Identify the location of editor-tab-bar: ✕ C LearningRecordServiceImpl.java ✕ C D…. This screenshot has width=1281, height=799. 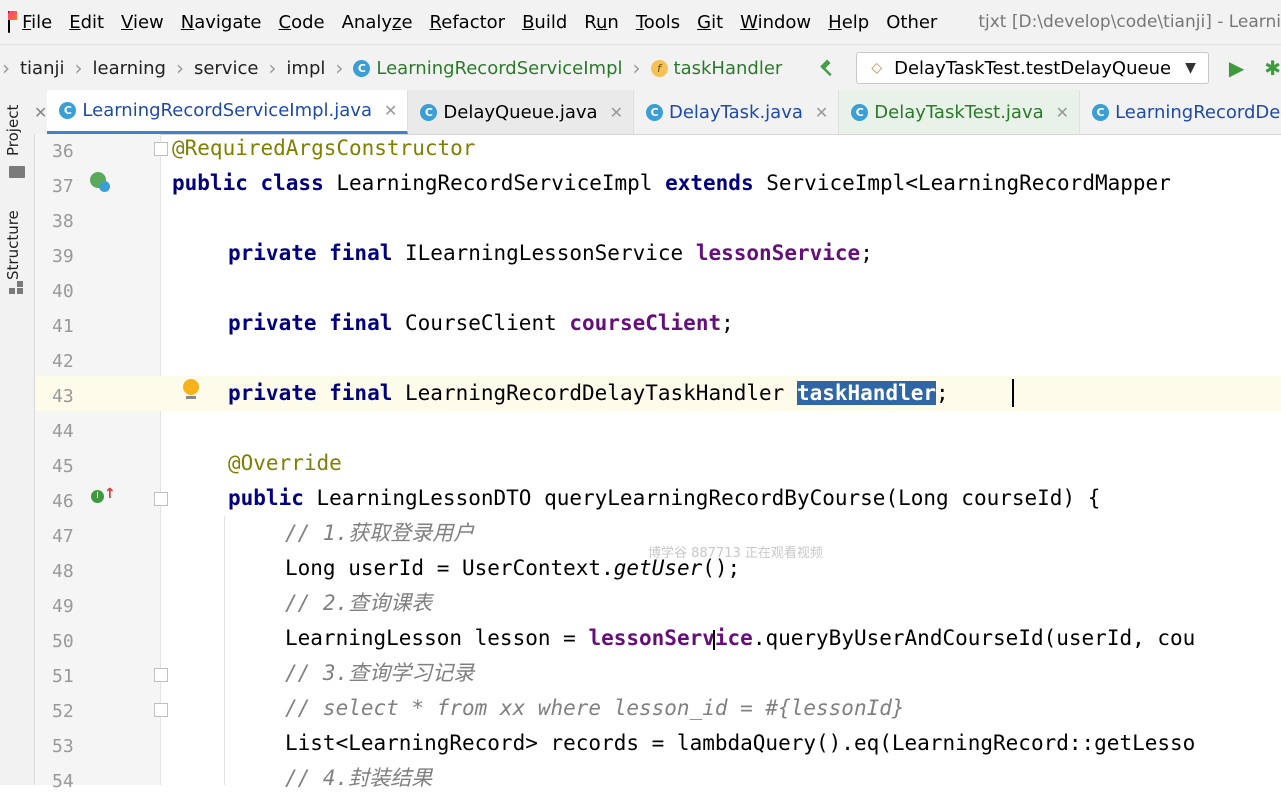
(657, 112).